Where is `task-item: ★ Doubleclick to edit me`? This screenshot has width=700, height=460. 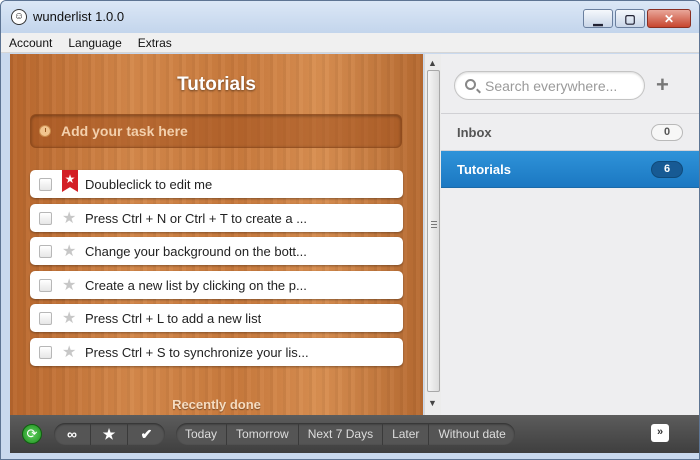 task-item: ★ Doubleclick to edit me is located at coordinates (216, 184).